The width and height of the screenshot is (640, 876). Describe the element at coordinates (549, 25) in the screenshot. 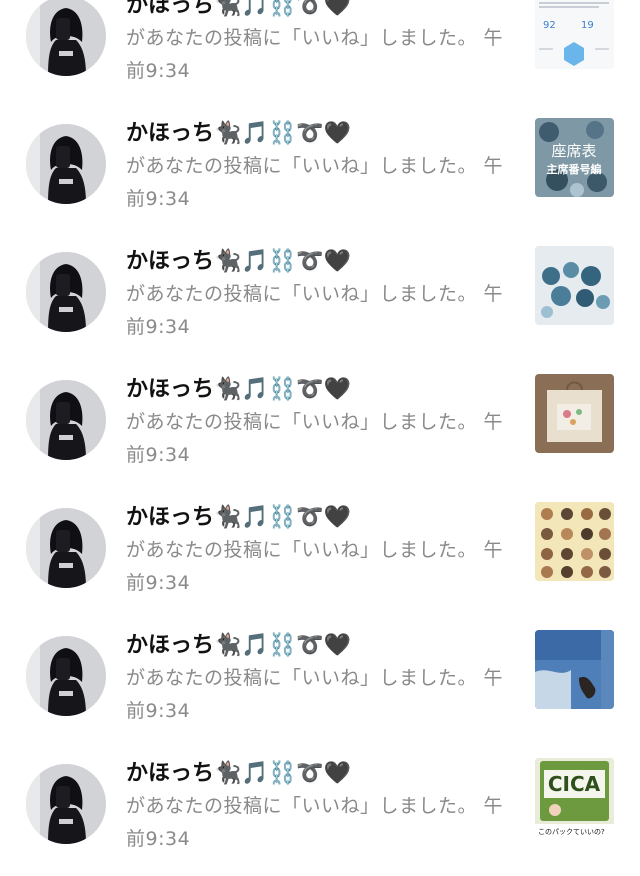

I see `thumb-number-left: 92` at that location.